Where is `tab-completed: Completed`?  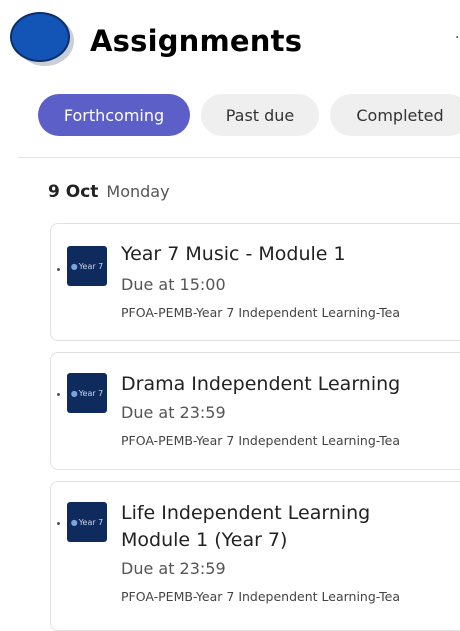 tab-completed: Completed is located at coordinates (395, 115).